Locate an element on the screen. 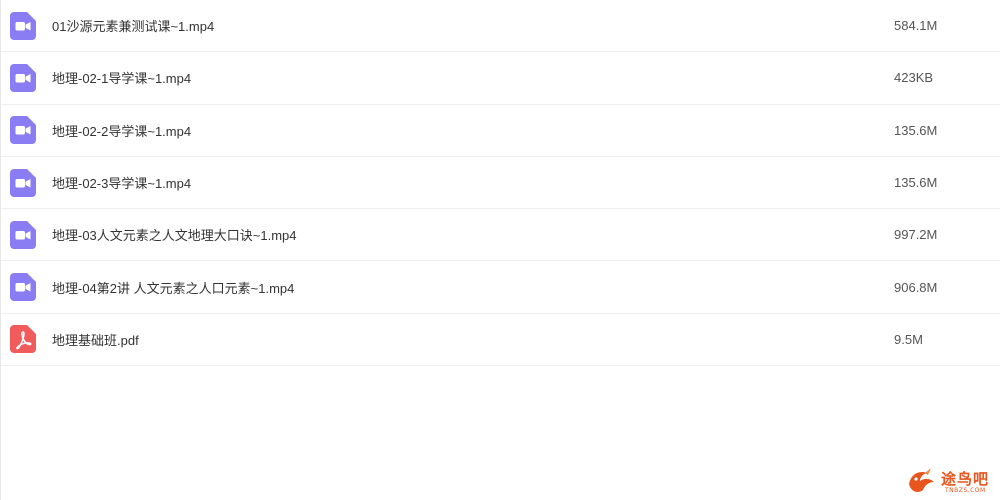 Image resolution: width=1000 pixels, height=500 pixels. file-name: 地理-02-3导学课~1.mp4 is located at coordinates (121, 182).